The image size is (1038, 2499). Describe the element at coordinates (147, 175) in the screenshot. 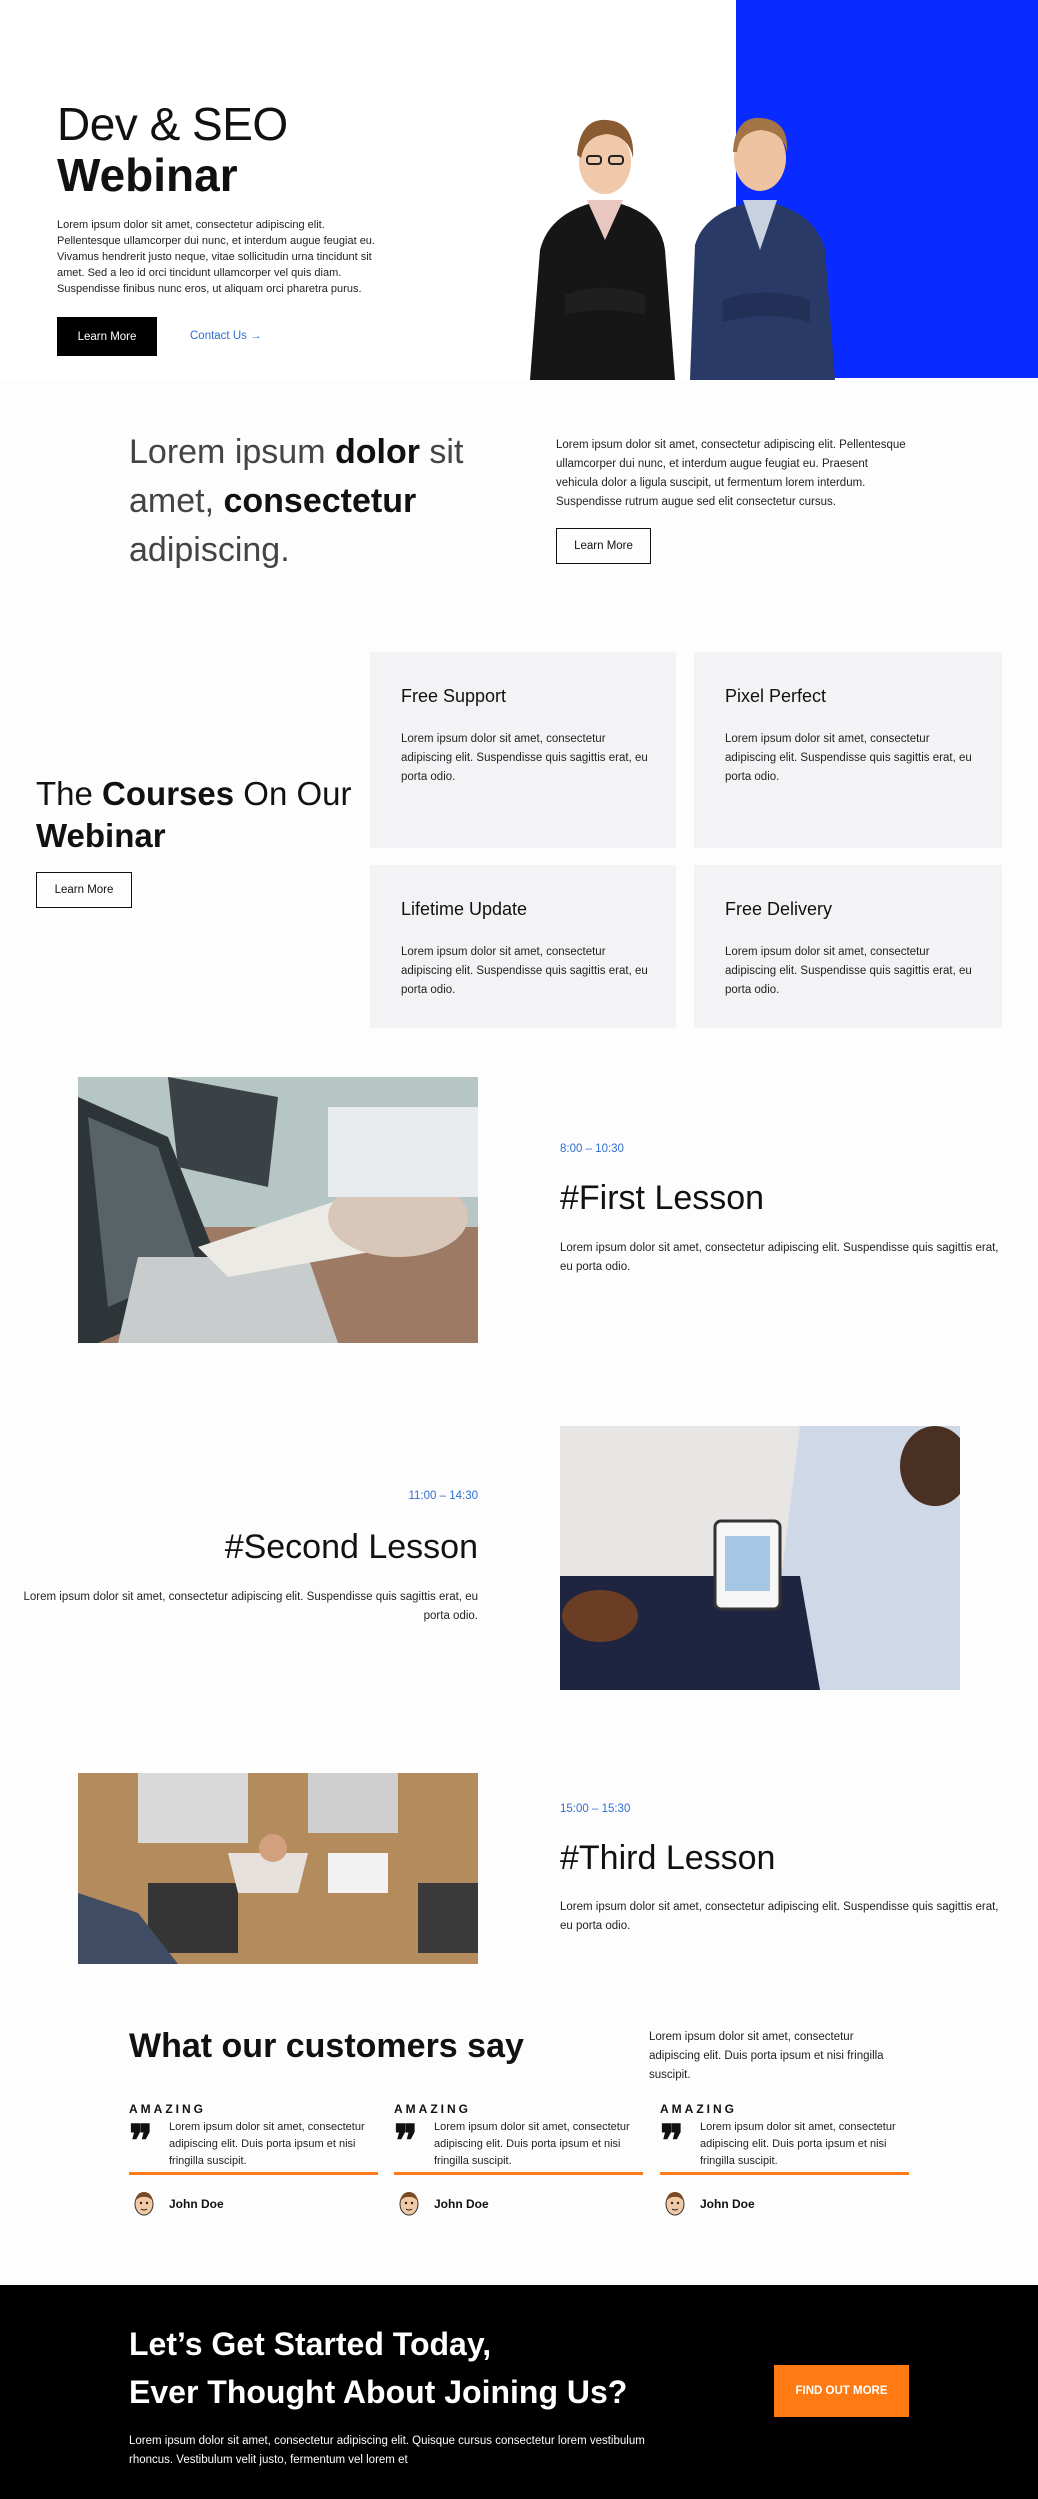

I see `hero-title-line2: Webinar` at that location.